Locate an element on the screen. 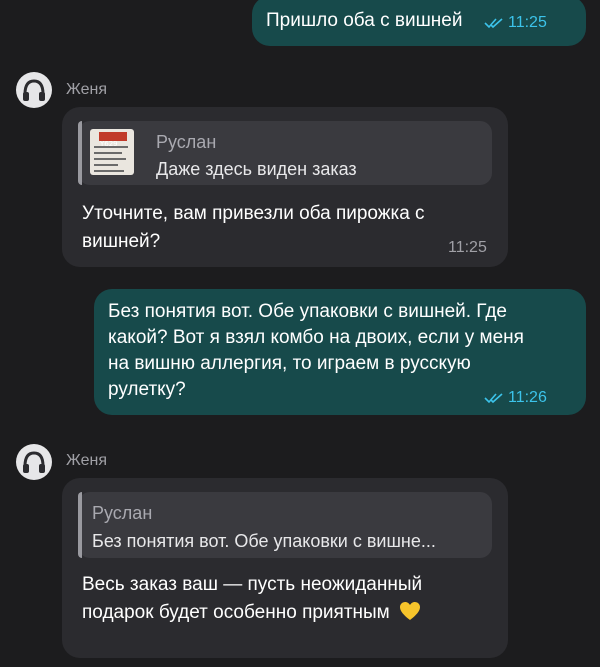 The image size is (600, 667). message-line: Уточните, вам привезли оба пирожка с is located at coordinates (253, 213).